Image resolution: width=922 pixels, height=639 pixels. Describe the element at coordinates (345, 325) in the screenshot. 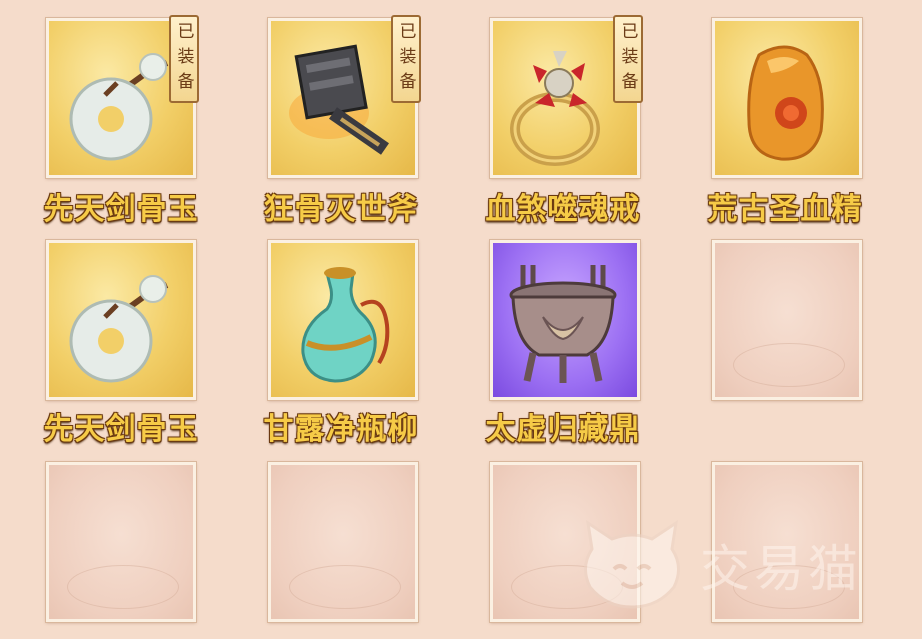

I see `jade-vase-icon` at that location.